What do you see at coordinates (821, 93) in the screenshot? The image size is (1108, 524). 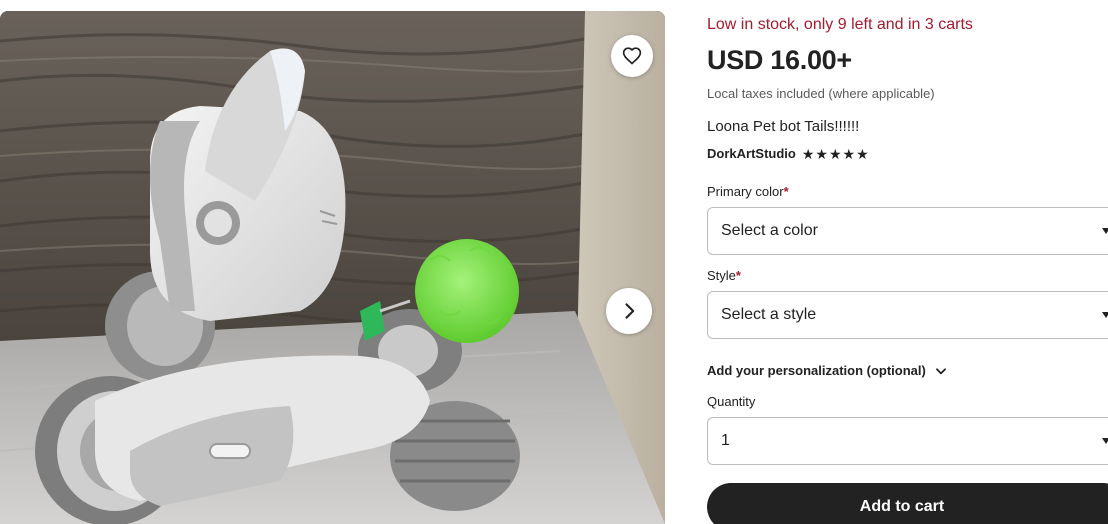 I see `tax-note: Local taxes included (where applicable)` at bounding box center [821, 93].